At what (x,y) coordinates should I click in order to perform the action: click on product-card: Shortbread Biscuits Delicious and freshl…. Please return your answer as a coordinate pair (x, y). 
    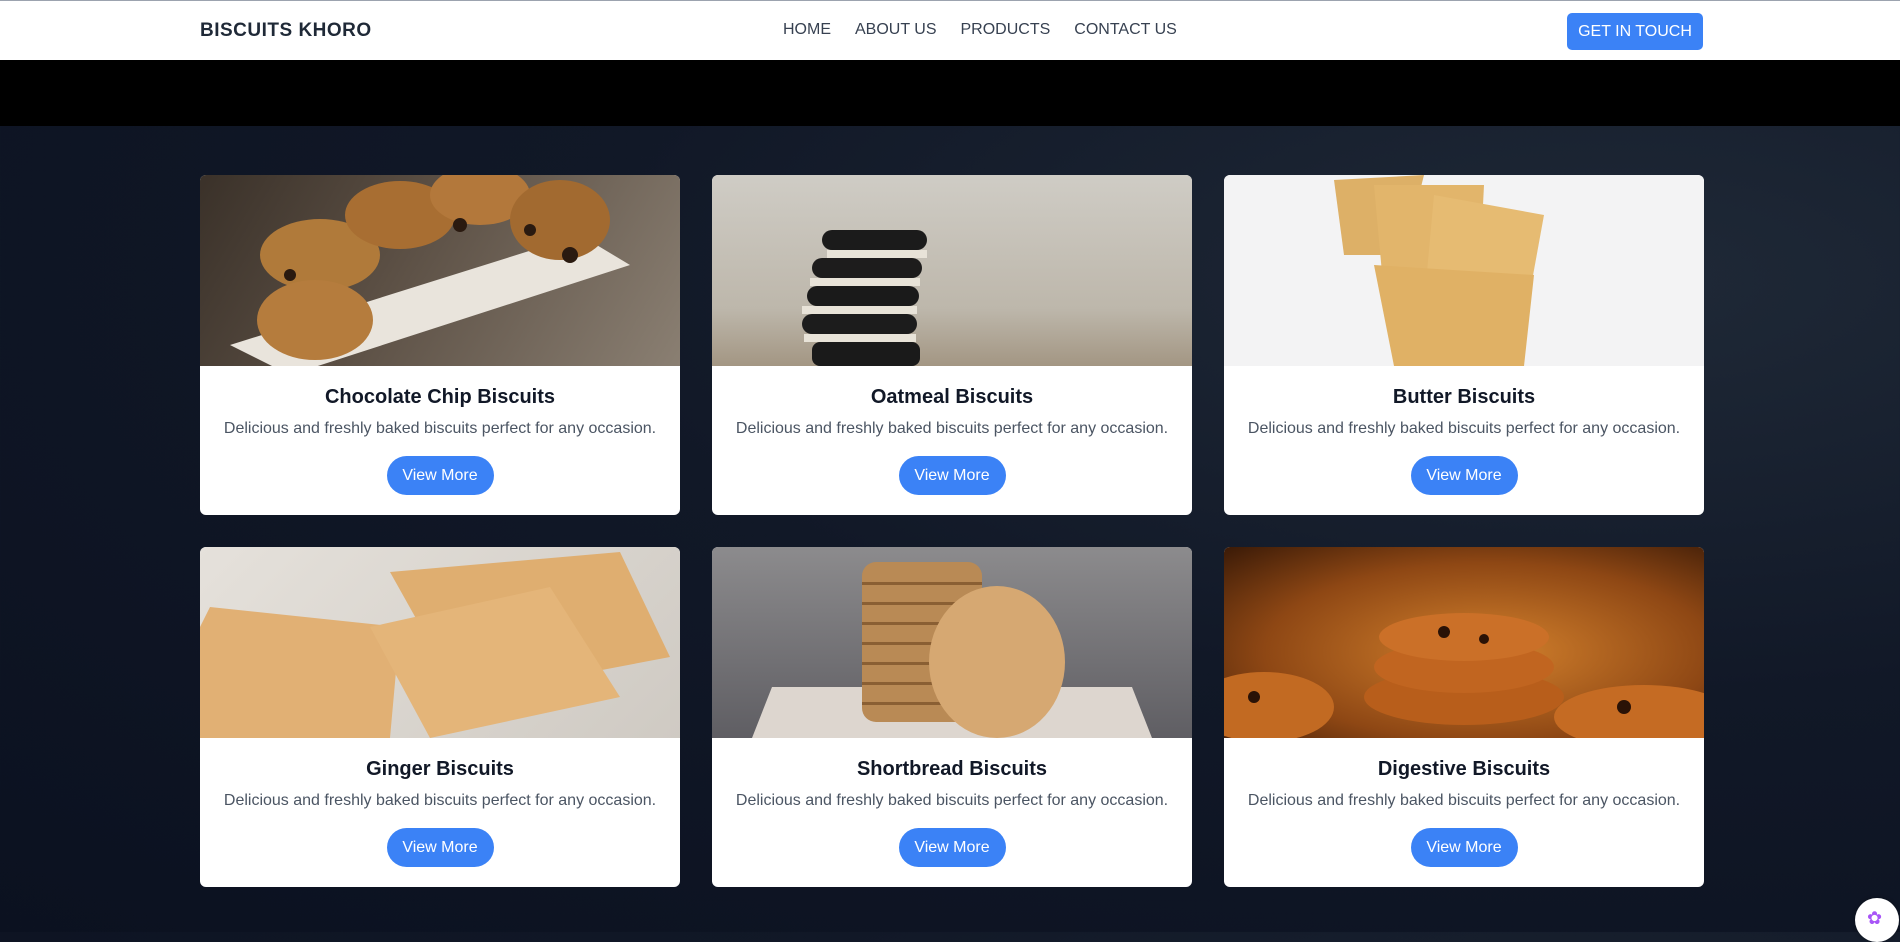
    Looking at the image, I should click on (952, 717).